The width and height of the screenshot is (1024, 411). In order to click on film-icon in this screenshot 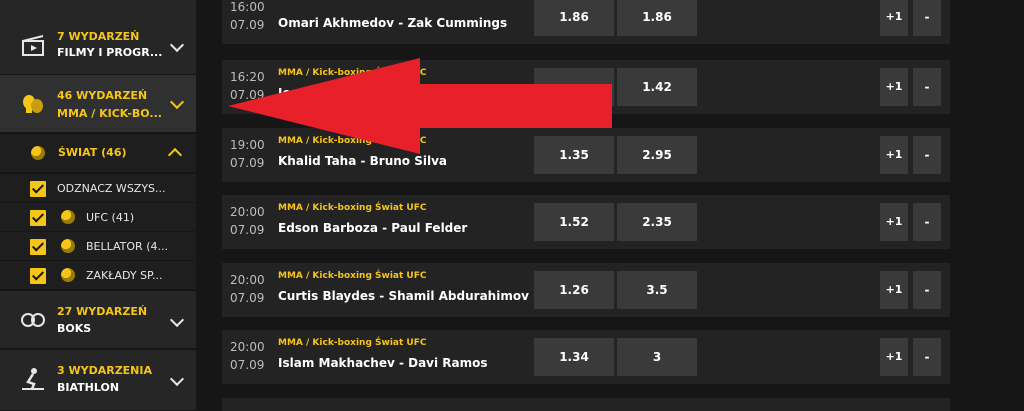, I will do `click(33, 45)`.